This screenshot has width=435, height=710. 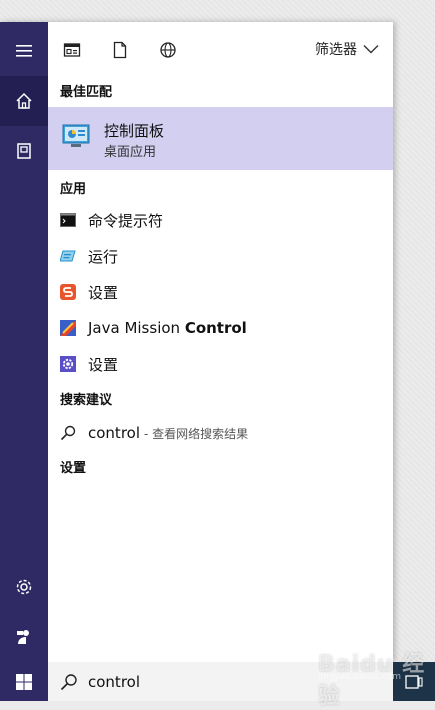 What do you see at coordinates (136, 328) in the screenshot?
I see `app-label-java-prefix: Java Mission` at bounding box center [136, 328].